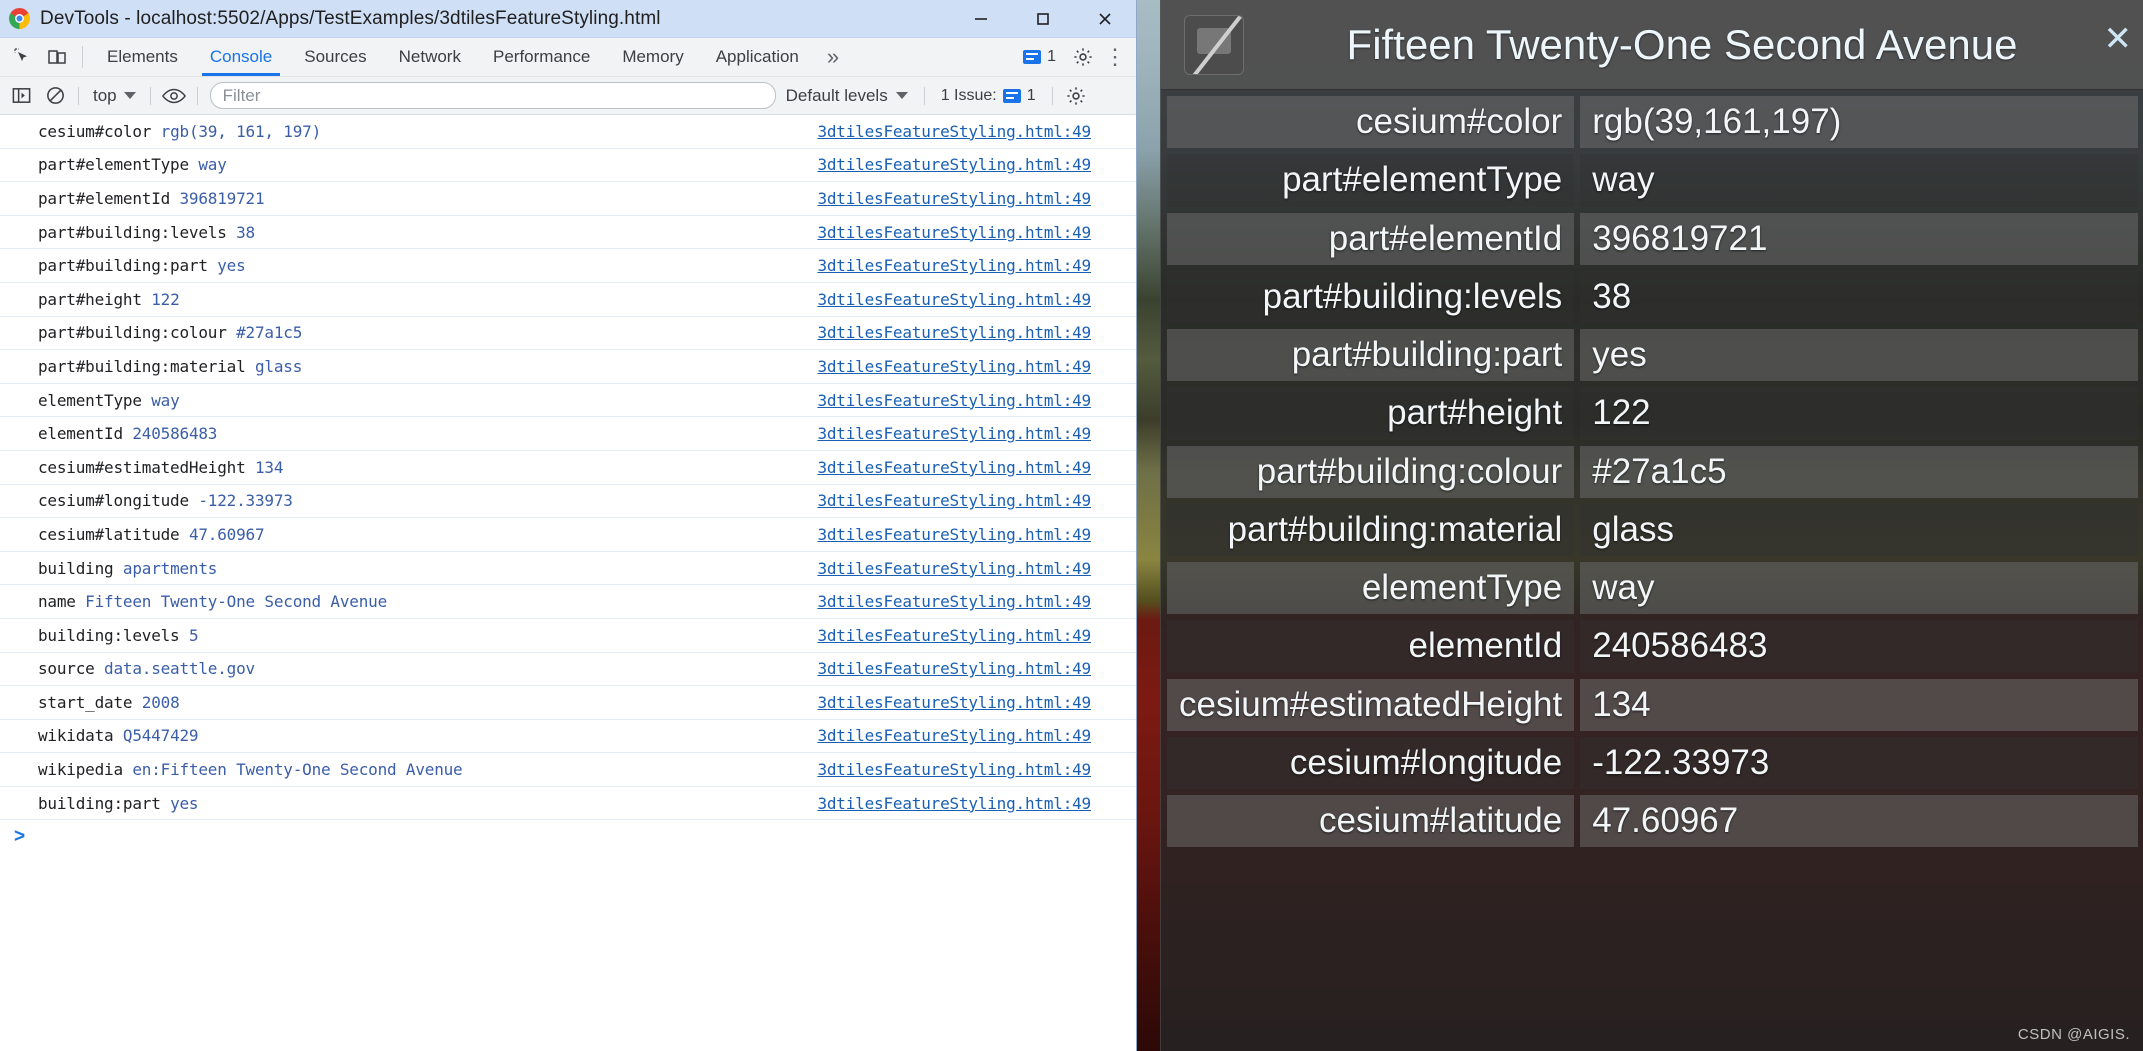 The image size is (2143, 1051). I want to click on console-sidebar-toggle-icon, so click(21, 95).